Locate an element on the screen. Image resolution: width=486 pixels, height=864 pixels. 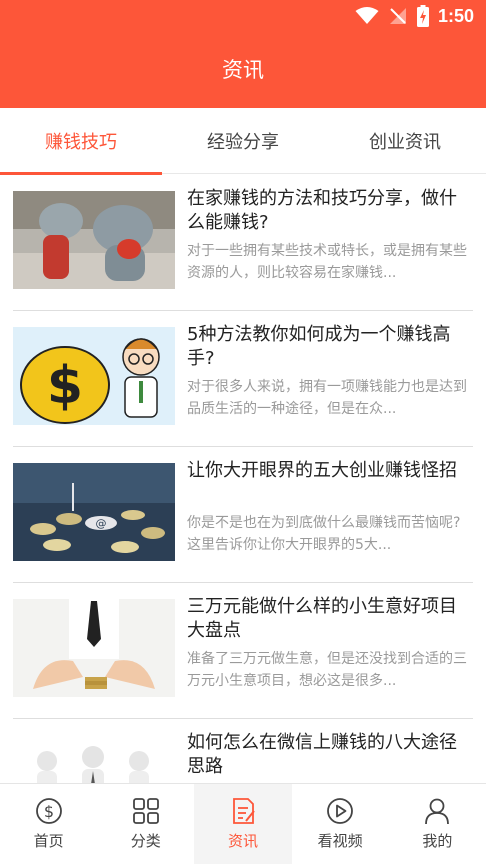
nav-profile-label: 我的 is located at coordinates (437, 841).